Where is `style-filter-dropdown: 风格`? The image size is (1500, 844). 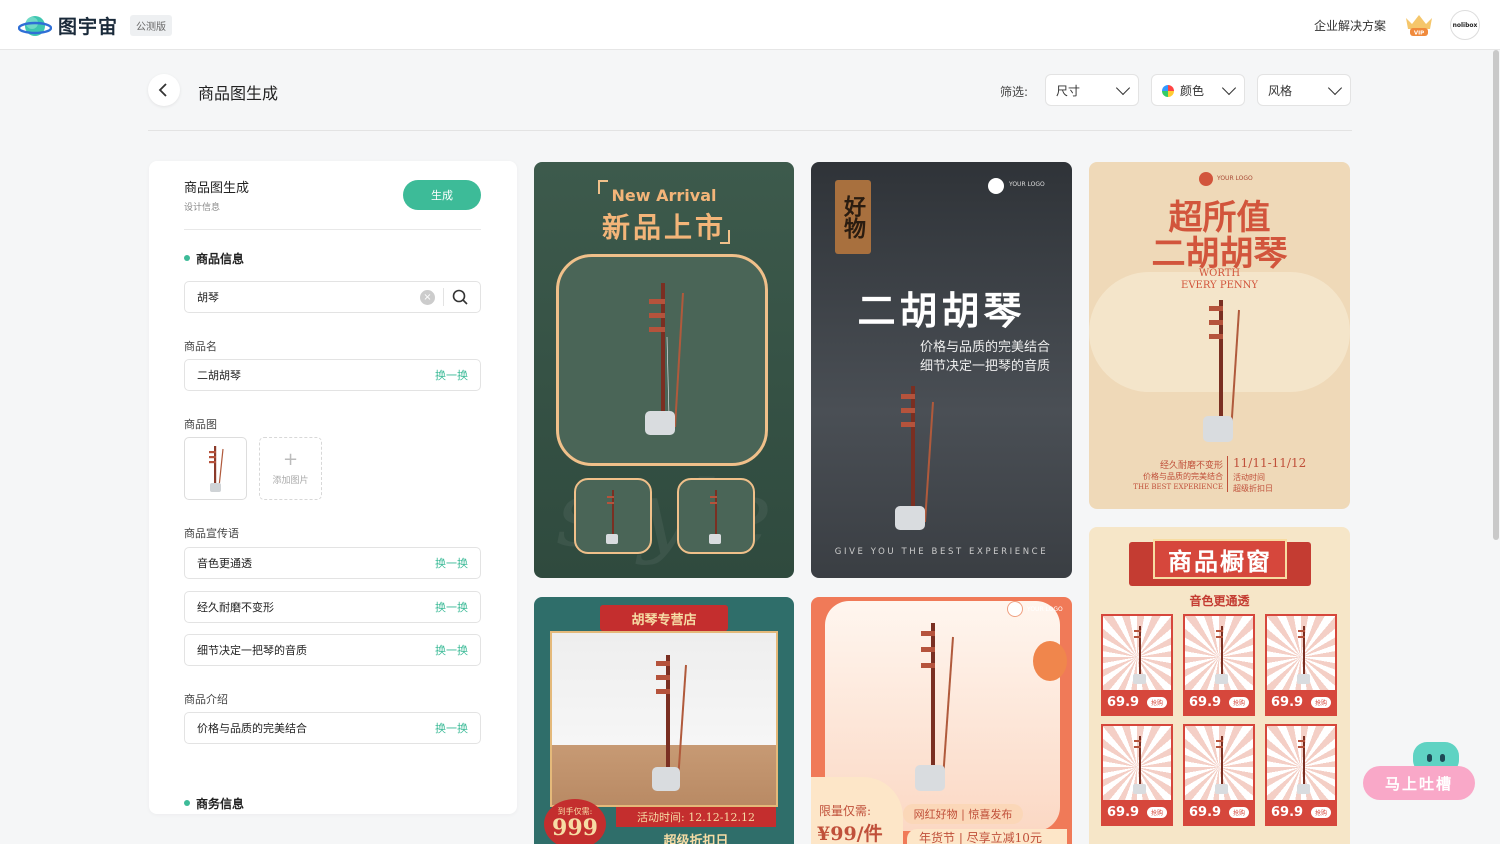 style-filter-dropdown: 风格 is located at coordinates (1304, 90).